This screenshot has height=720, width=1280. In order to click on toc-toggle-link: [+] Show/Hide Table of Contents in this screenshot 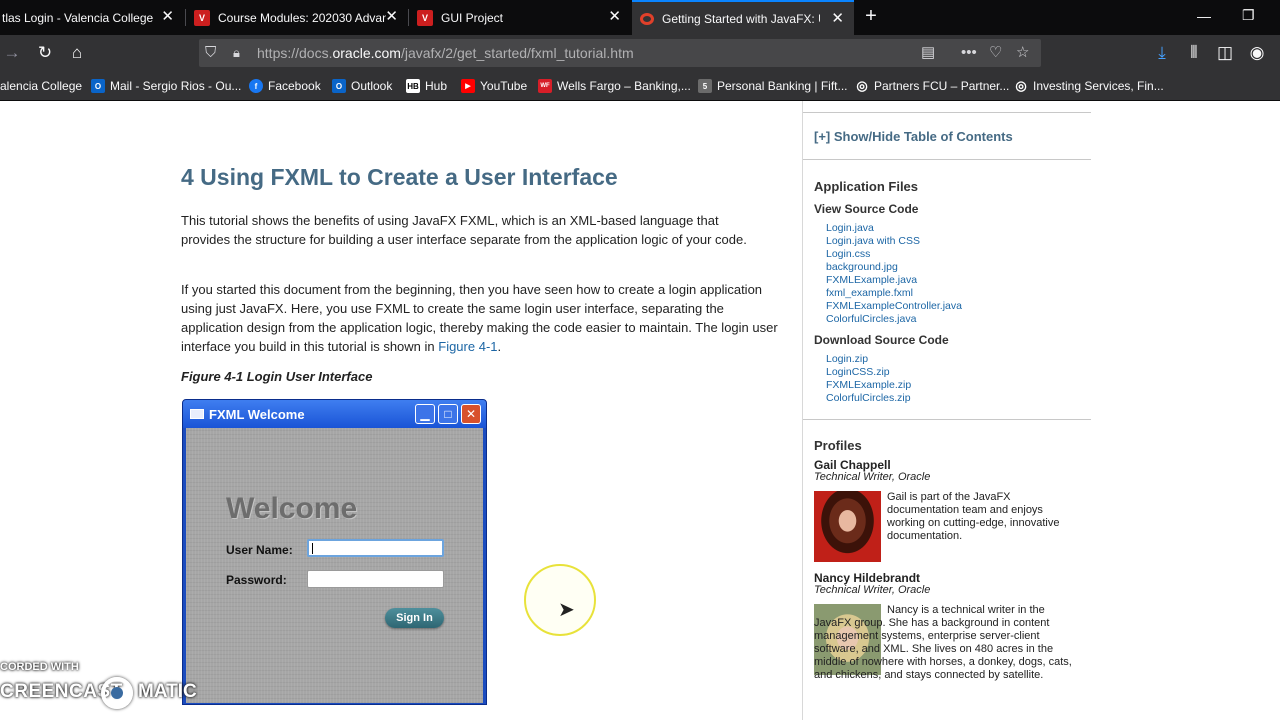, I will do `click(913, 136)`.